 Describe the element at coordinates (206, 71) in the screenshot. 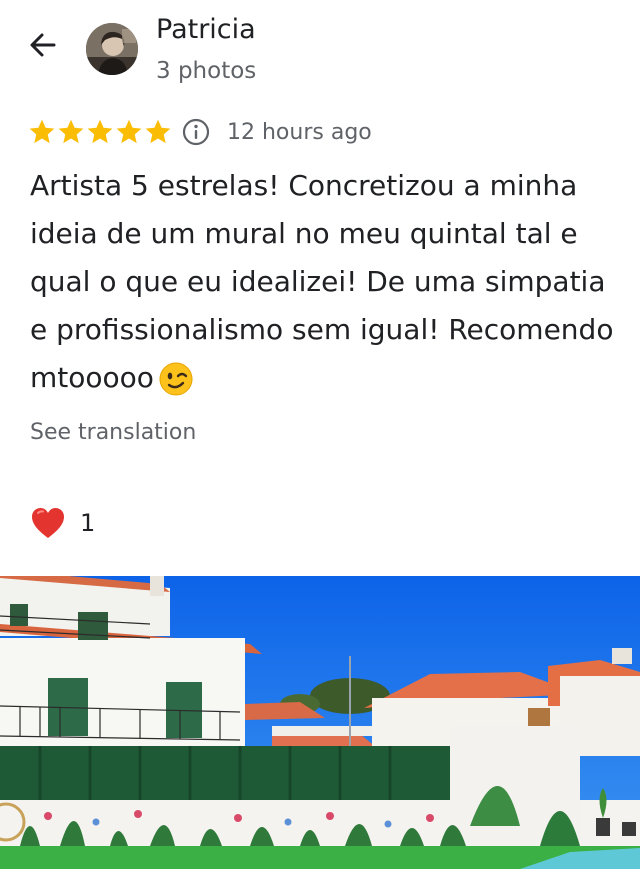

I see `photo-count: 3 photos` at that location.